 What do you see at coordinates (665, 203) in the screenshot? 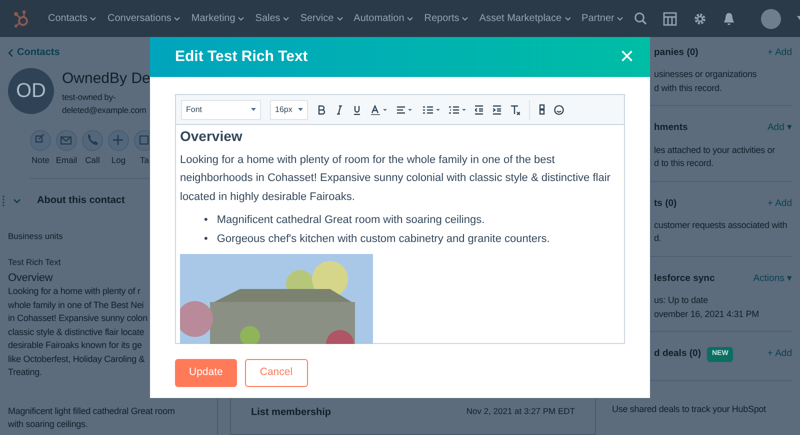
I see `section-title: ts (0)` at bounding box center [665, 203].